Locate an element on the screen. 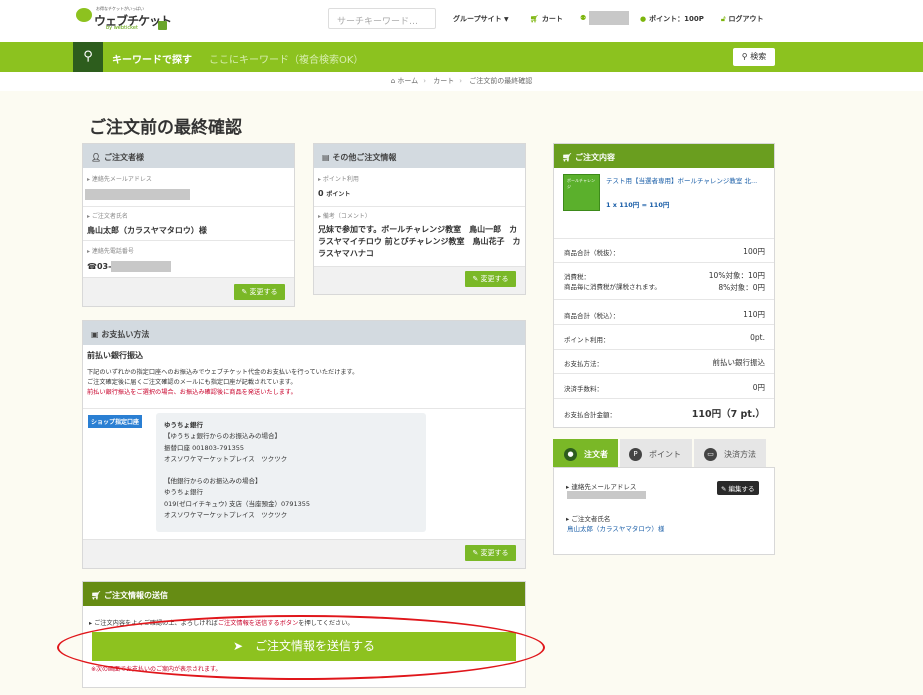 This screenshot has width=923, height=695. email-label: ▸ 連絡先メールアドレス is located at coordinates (119, 179).